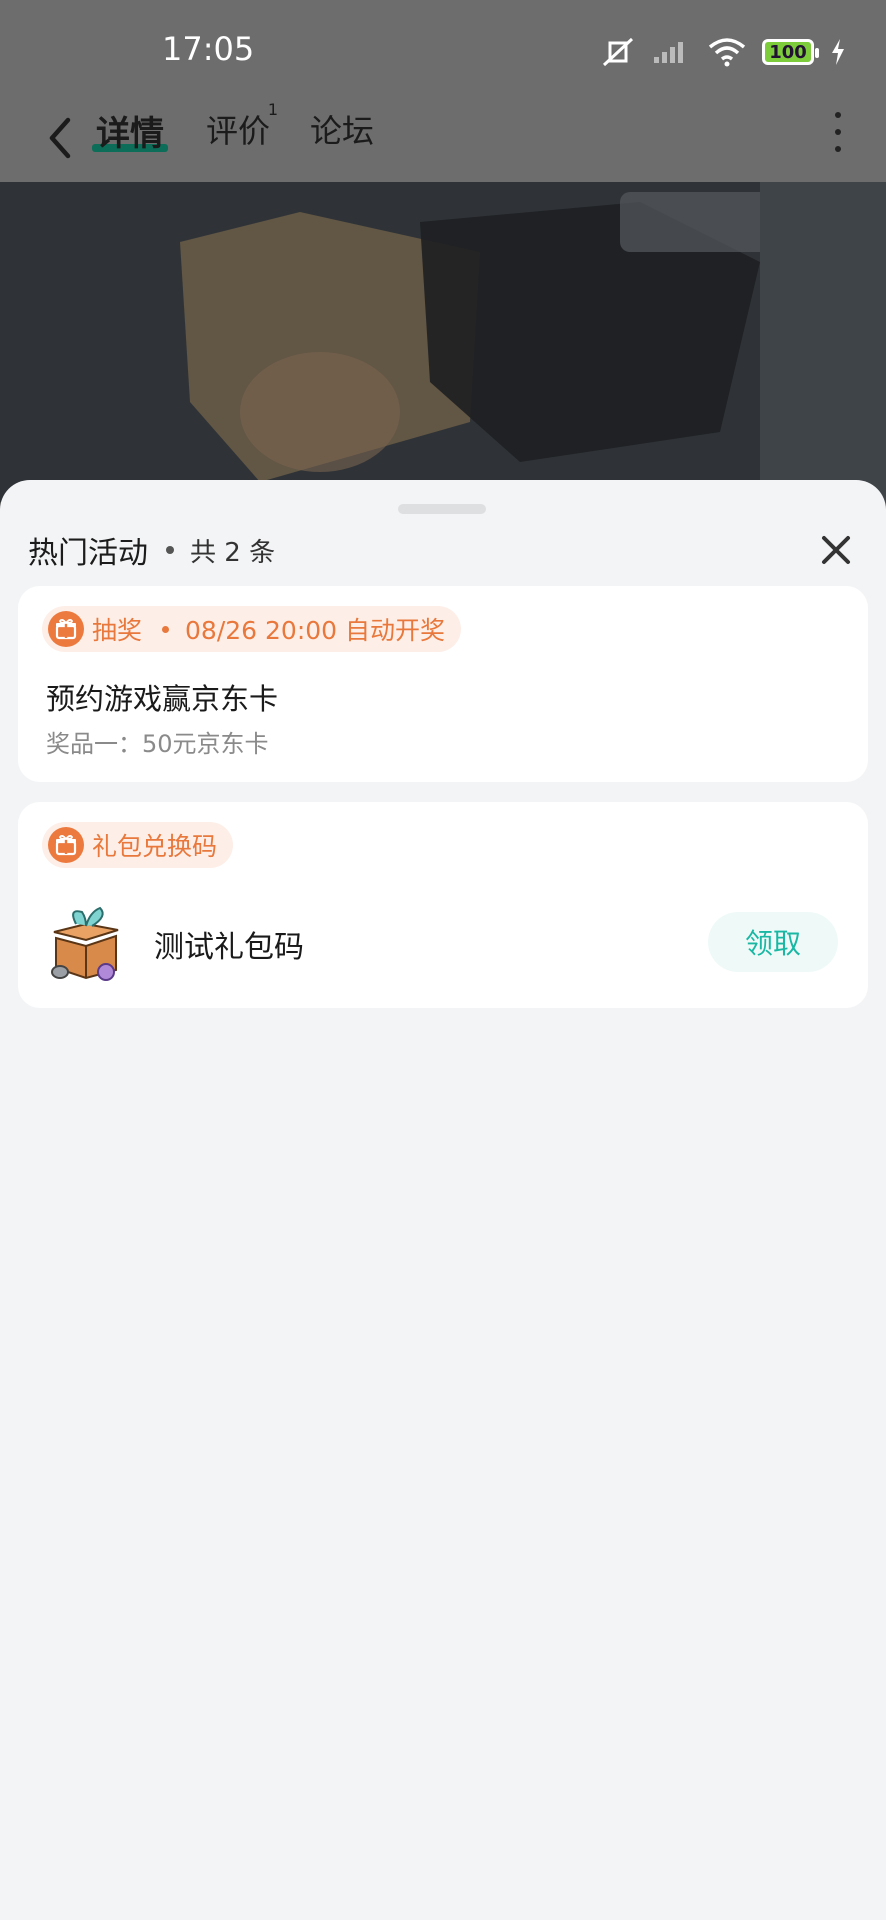 The height and width of the screenshot is (1920, 886). I want to click on claim-button: 领取, so click(773, 942).